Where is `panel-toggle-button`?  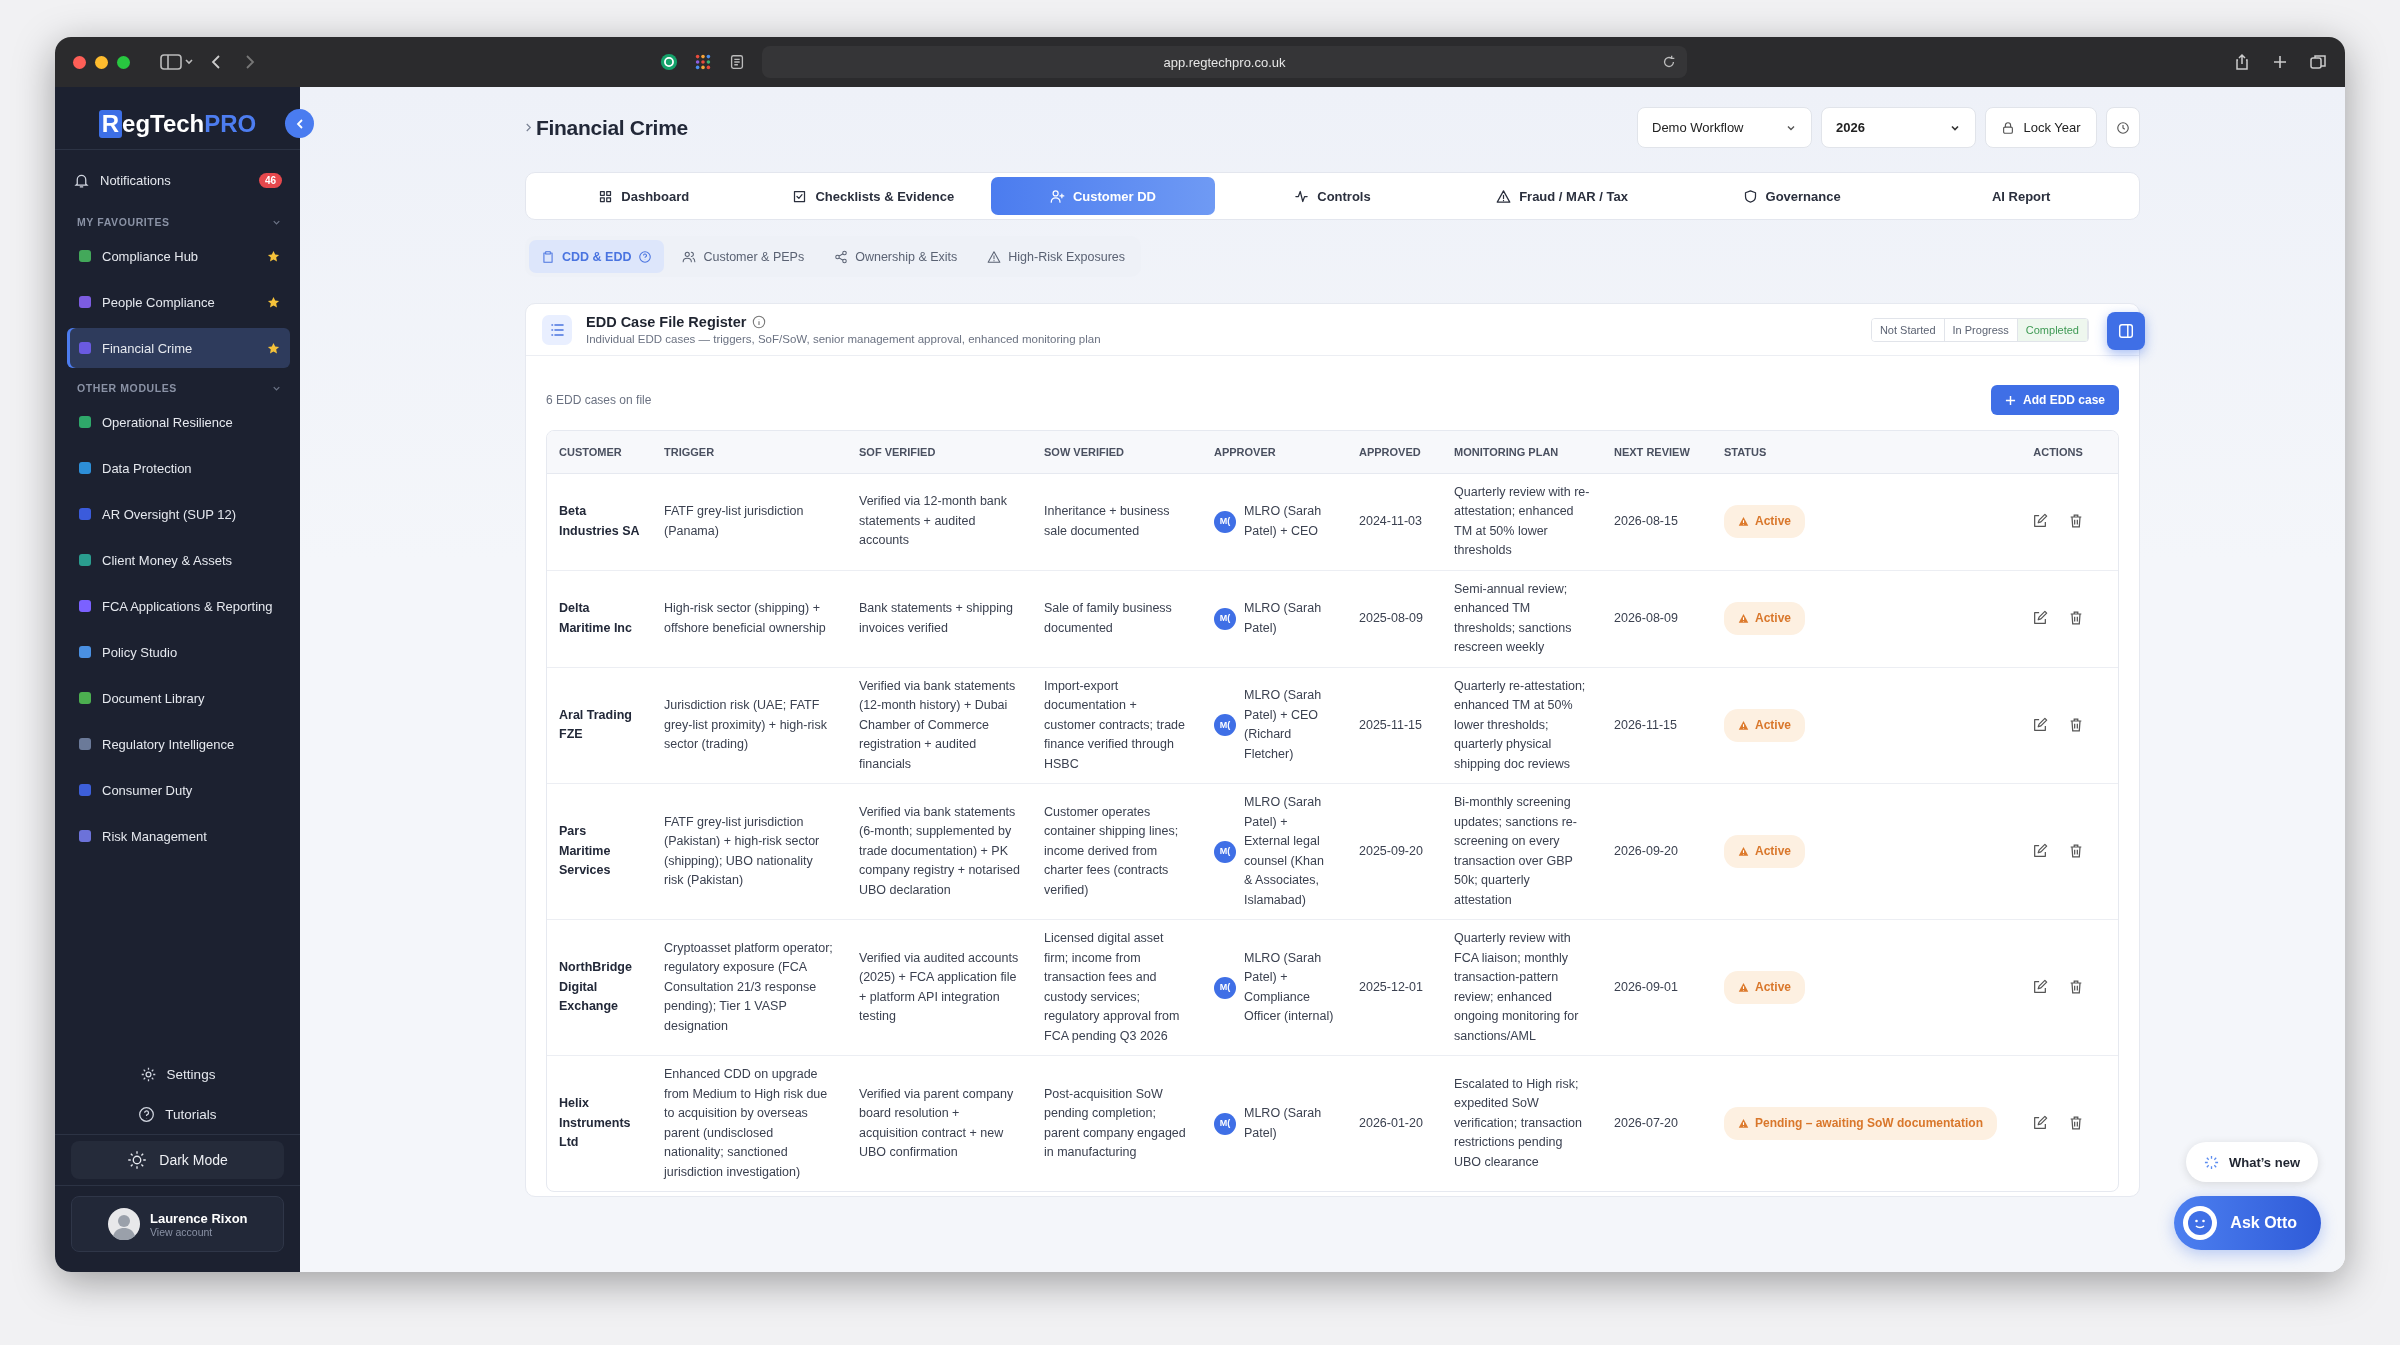
panel-toggle-button is located at coordinates (2126, 331).